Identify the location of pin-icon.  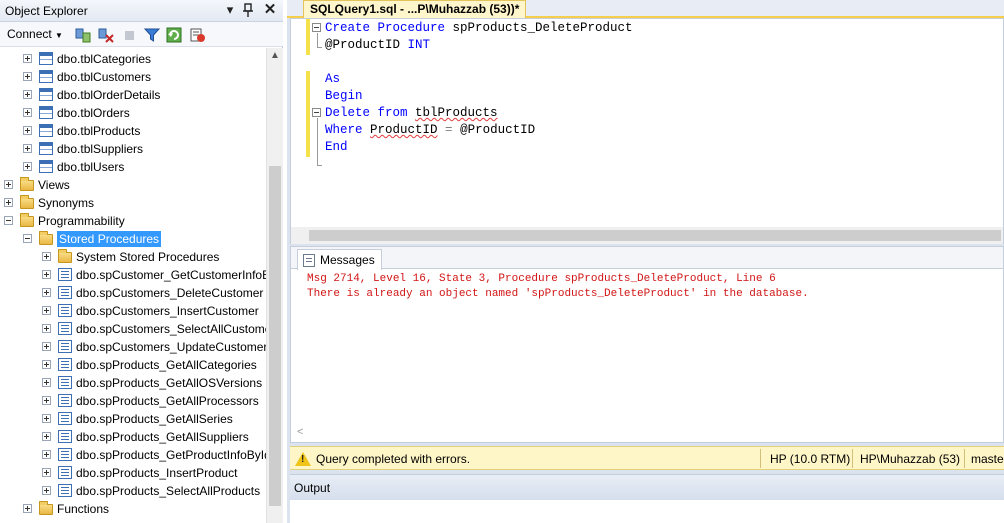
(248, 10).